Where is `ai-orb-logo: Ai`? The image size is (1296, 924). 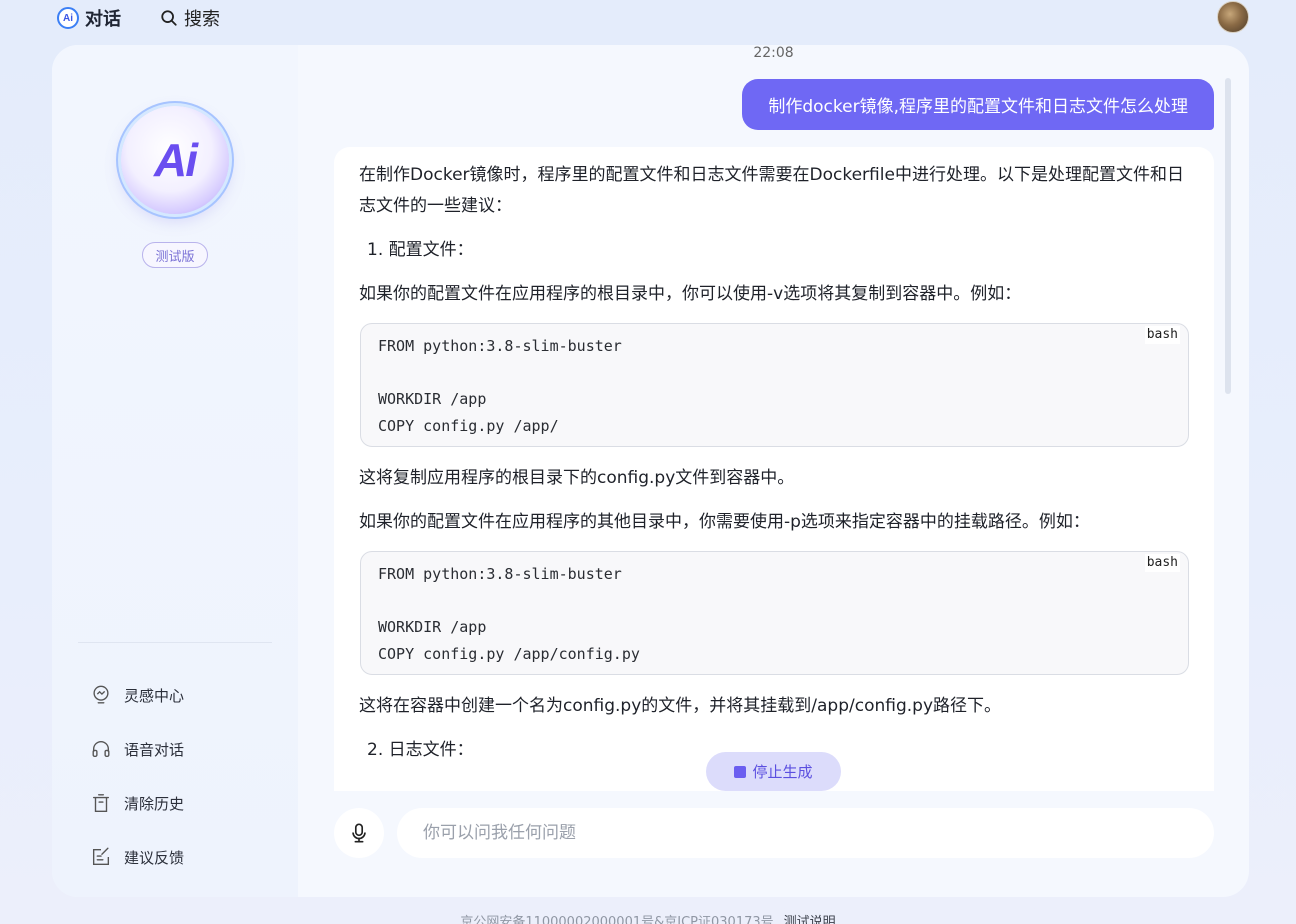 ai-orb-logo: Ai is located at coordinates (175, 160).